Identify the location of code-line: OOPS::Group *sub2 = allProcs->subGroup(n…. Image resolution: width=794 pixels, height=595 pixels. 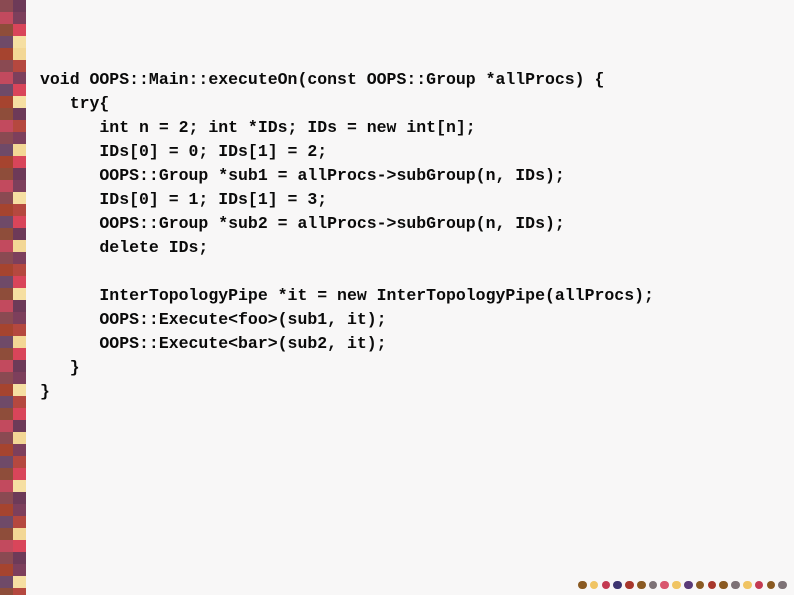
(302, 223).